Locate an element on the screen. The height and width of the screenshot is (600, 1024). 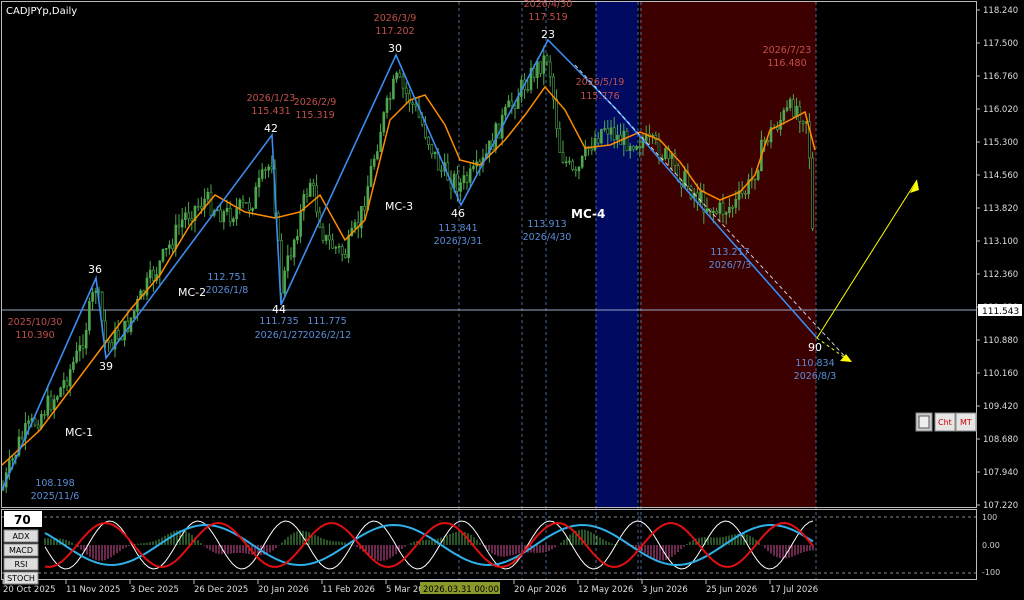
pivot-label-bottom: 2026/7/3 is located at coordinates (730, 265).